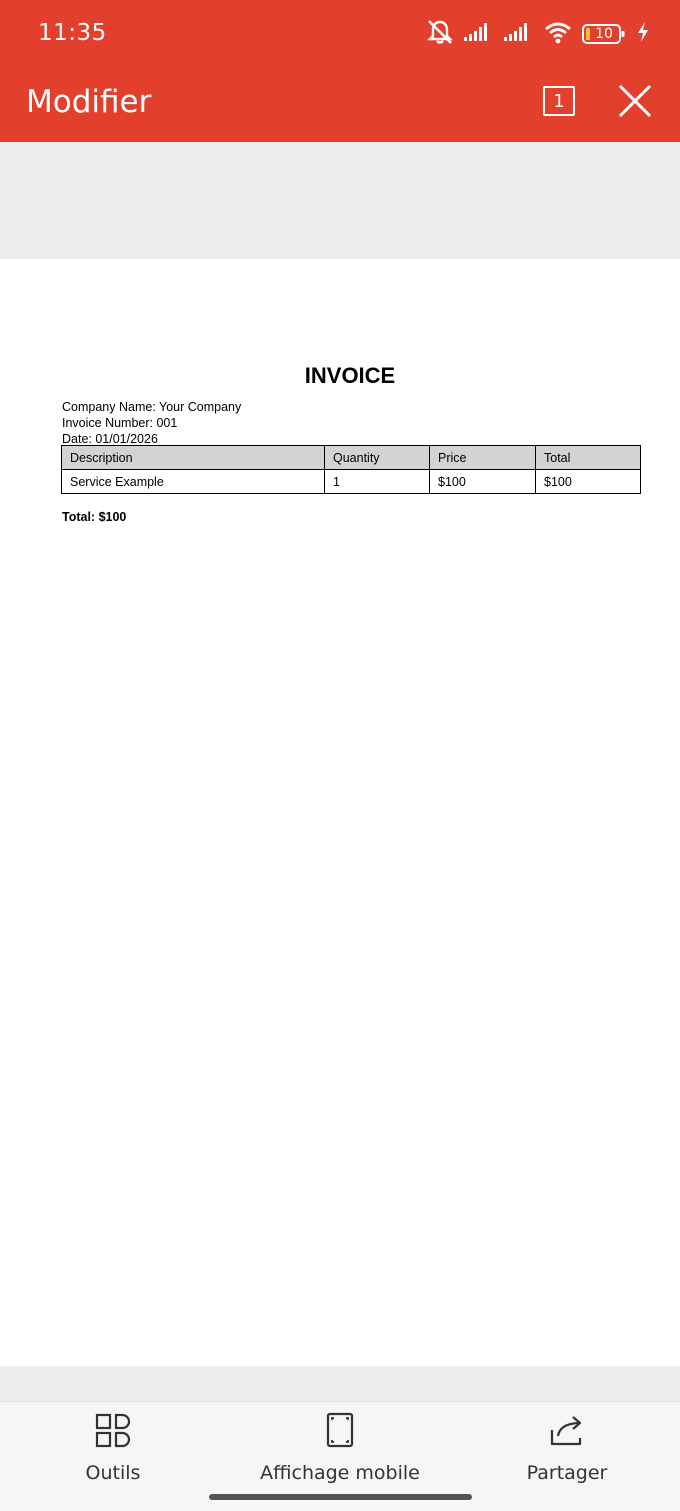 The image size is (680, 1511). What do you see at coordinates (377, 457) in the screenshot?
I see `column-header-quantity: Quantity` at bounding box center [377, 457].